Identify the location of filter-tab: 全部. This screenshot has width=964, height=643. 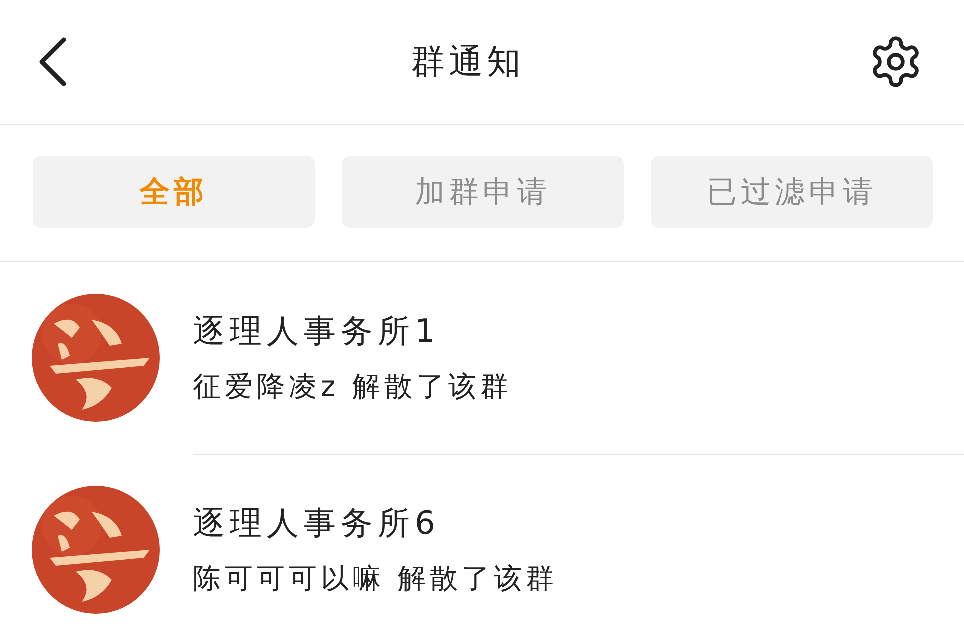
(174, 192).